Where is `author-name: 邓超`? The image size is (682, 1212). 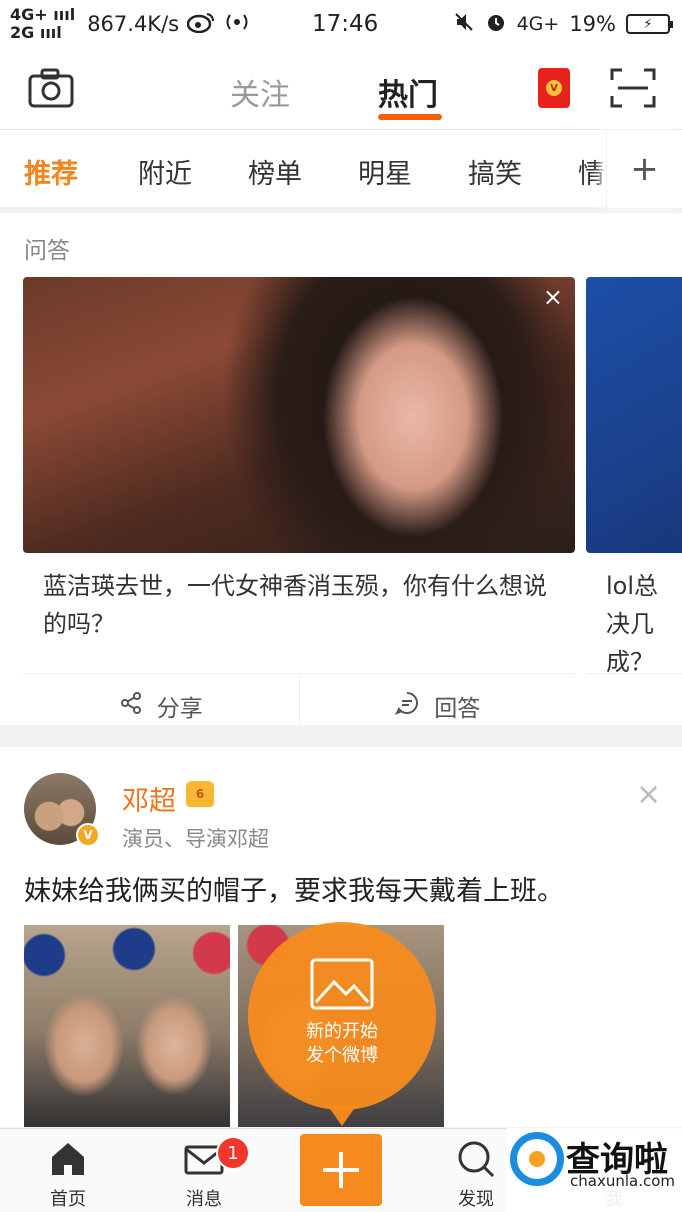
author-name: 邓超 is located at coordinates (149, 798).